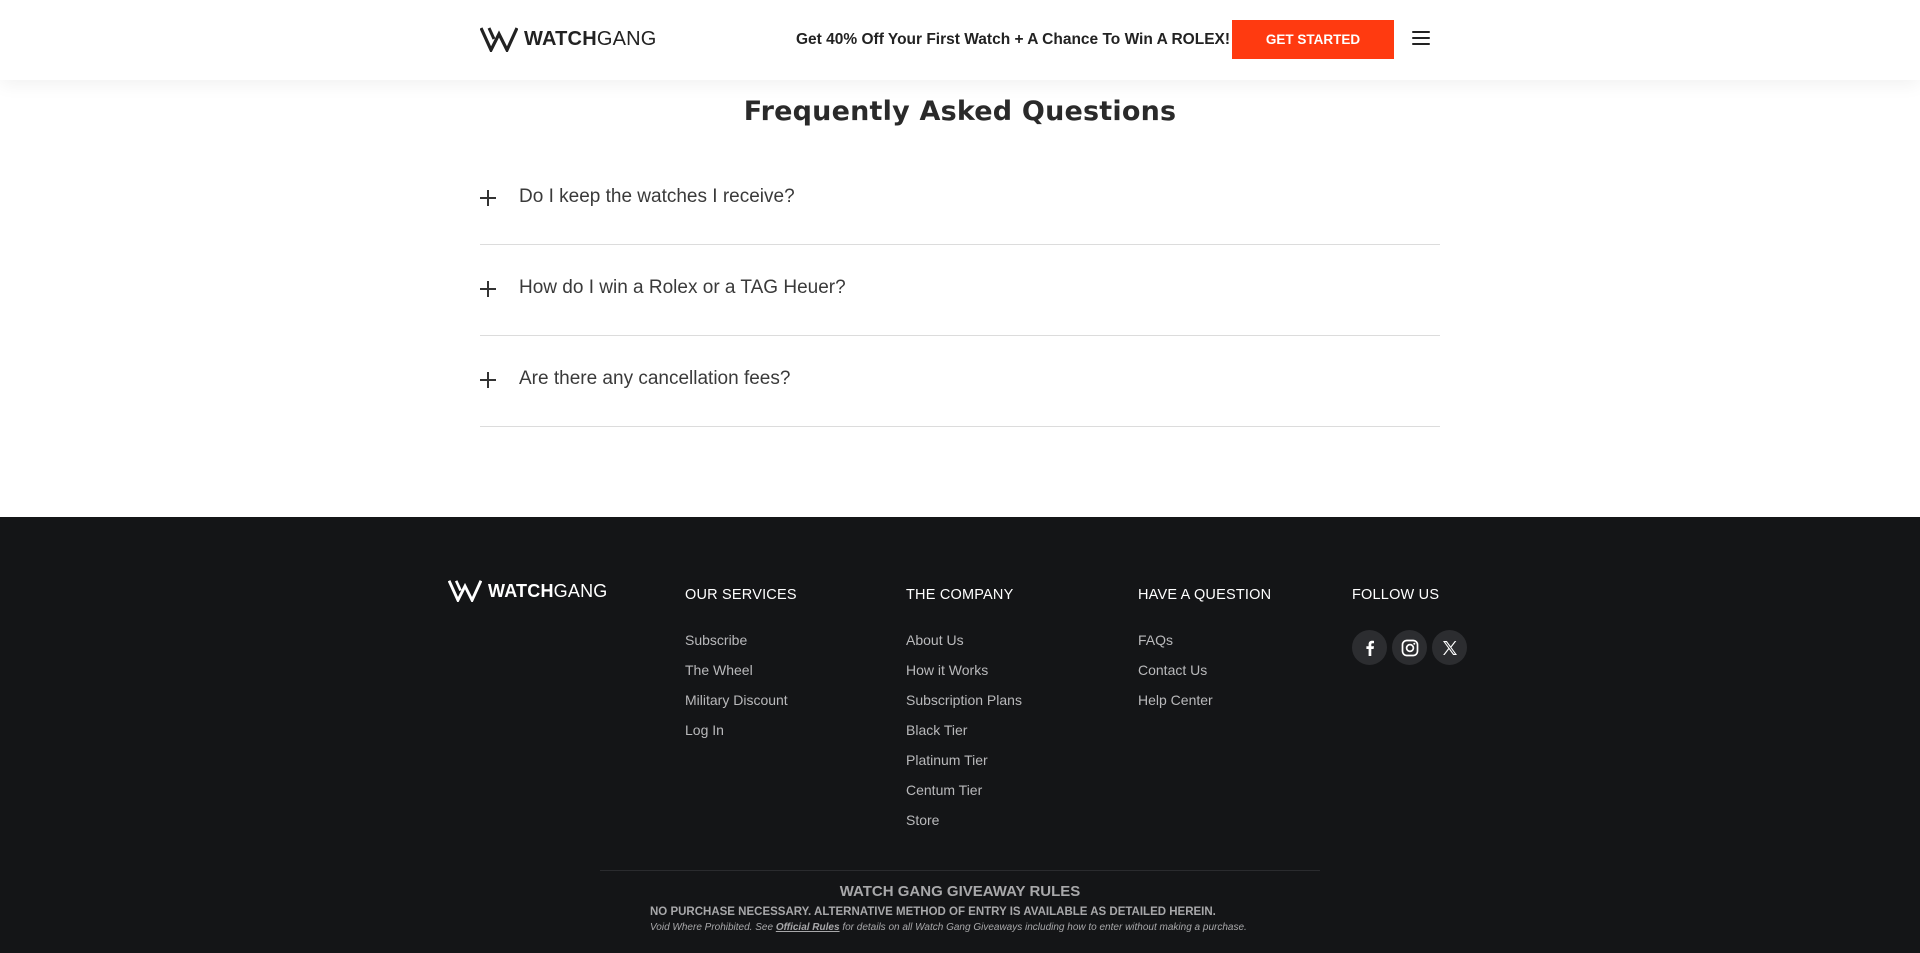 This screenshot has width=1920, height=953. Describe the element at coordinates (1204, 677) in the screenshot. I see `footer-link-contact-us: Contact Us` at that location.